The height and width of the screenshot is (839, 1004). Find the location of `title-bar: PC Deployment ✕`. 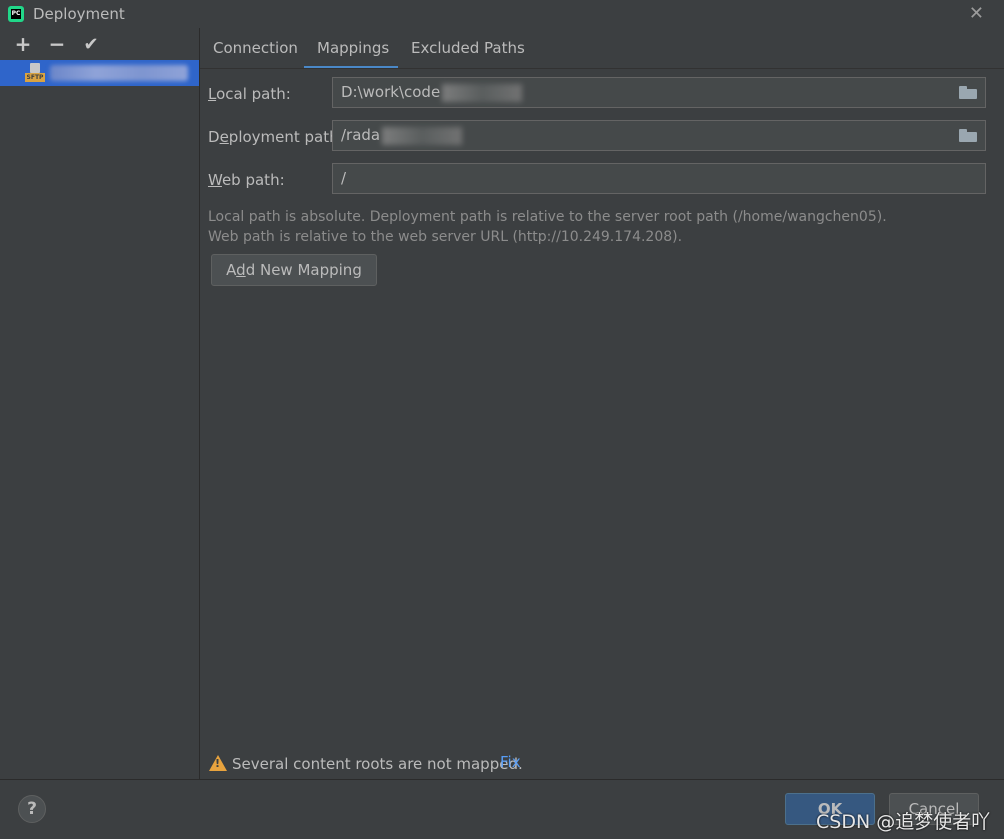

title-bar: PC Deployment ✕ is located at coordinates (502, 14).